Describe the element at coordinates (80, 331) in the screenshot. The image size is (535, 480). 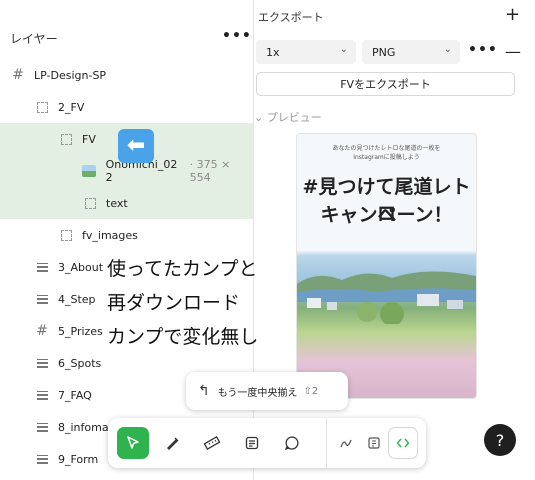
I see `layer-label: 5_Prizes` at that location.